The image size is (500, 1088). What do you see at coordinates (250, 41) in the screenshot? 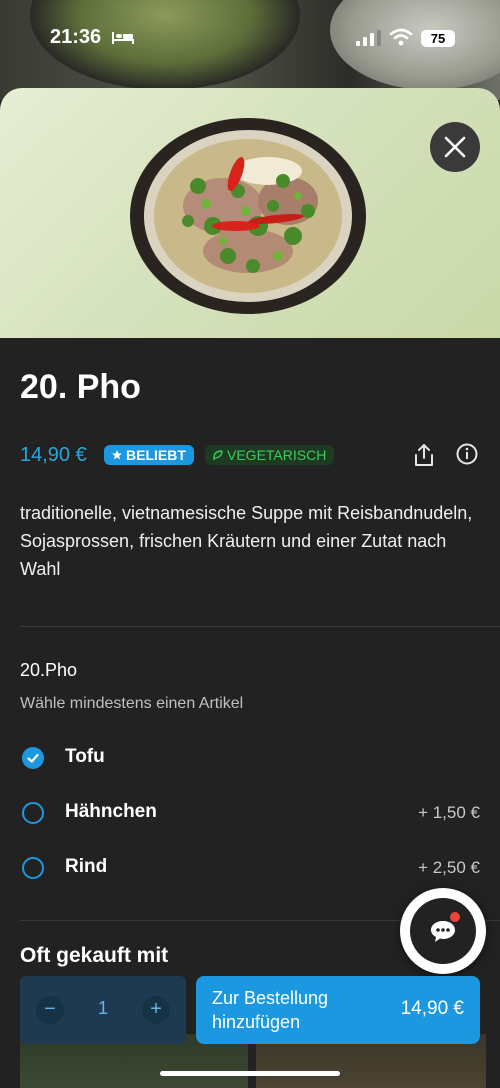
I see `status-bar: 21:36 75` at bounding box center [250, 41].